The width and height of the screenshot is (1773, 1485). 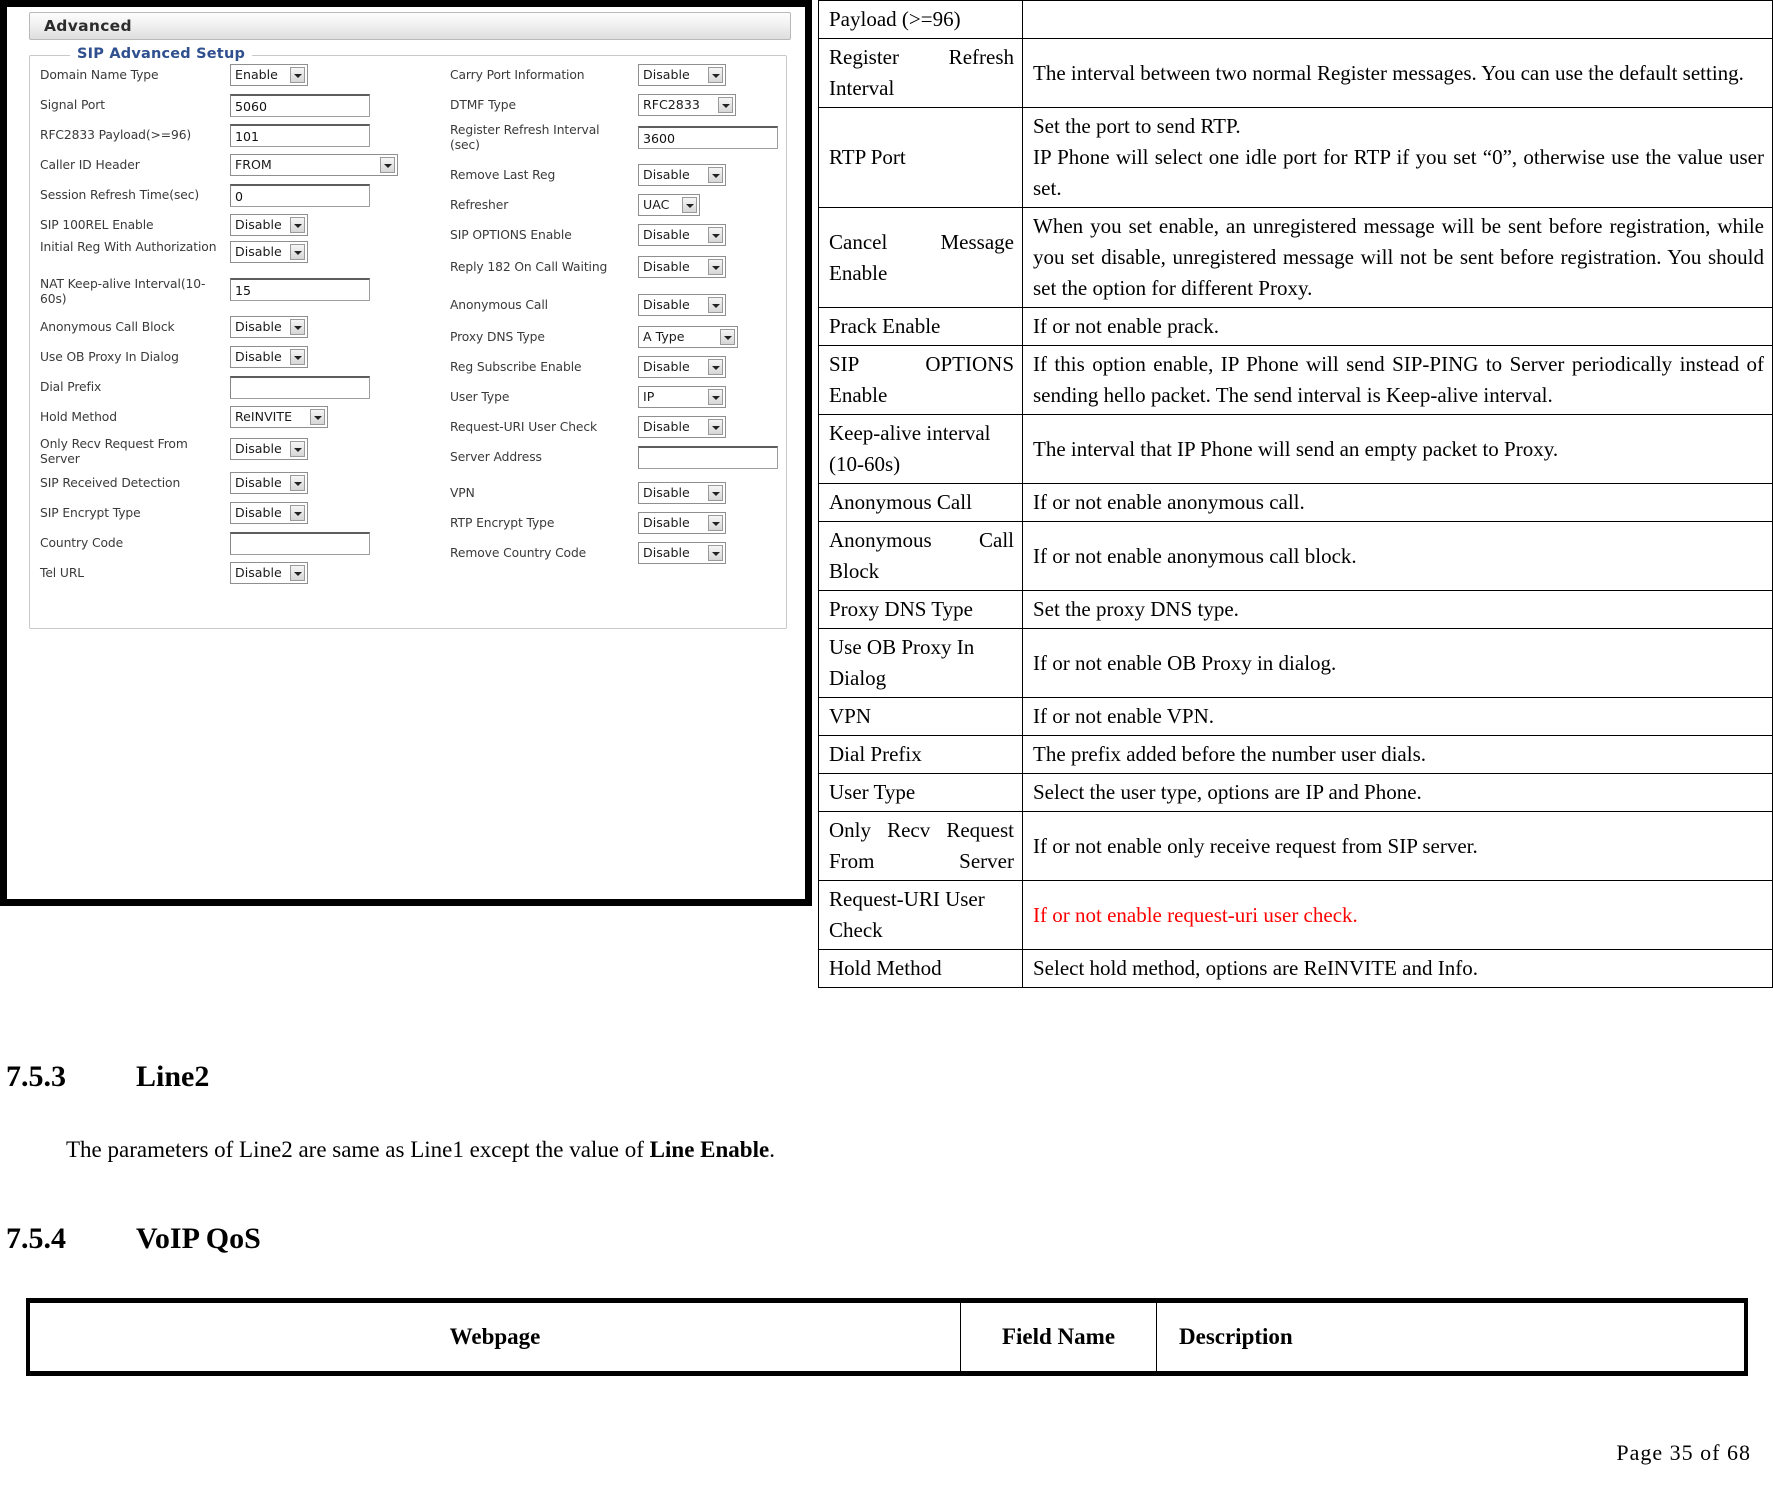 I want to click on table-header-row: Webpage Field Name Description, so click(x=887, y=1337).